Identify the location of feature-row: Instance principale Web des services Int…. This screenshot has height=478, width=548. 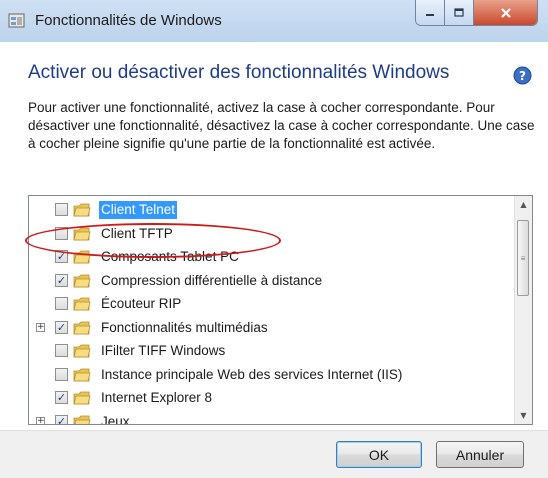
(272, 375).